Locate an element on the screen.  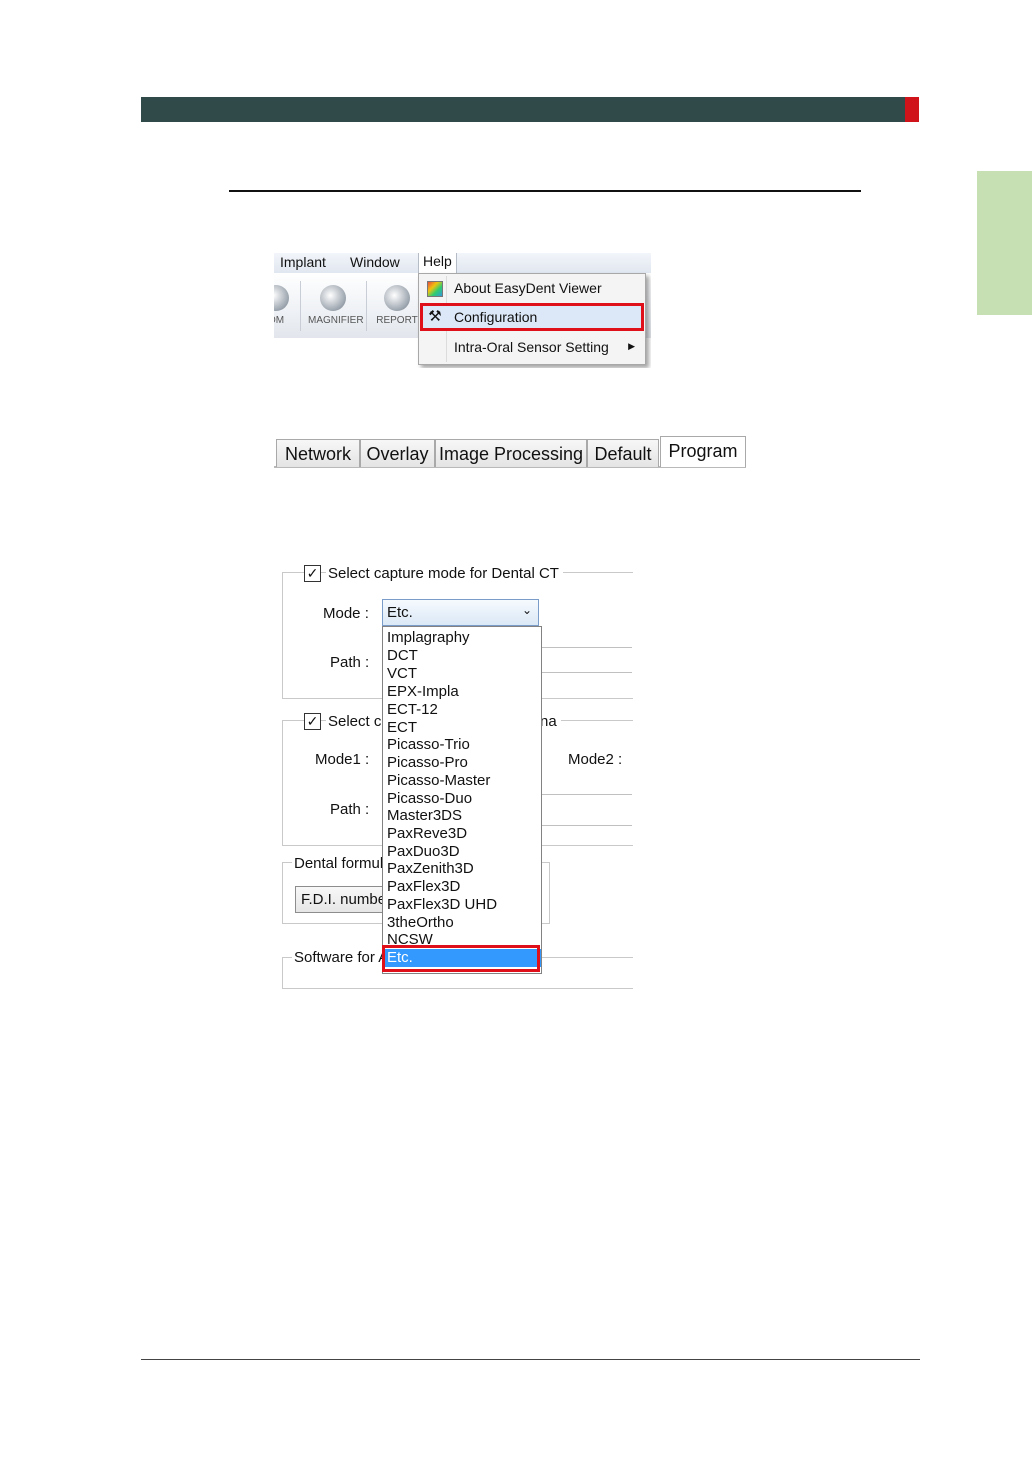
tab-overlay: Overlay is located at coordinates (397, 453).